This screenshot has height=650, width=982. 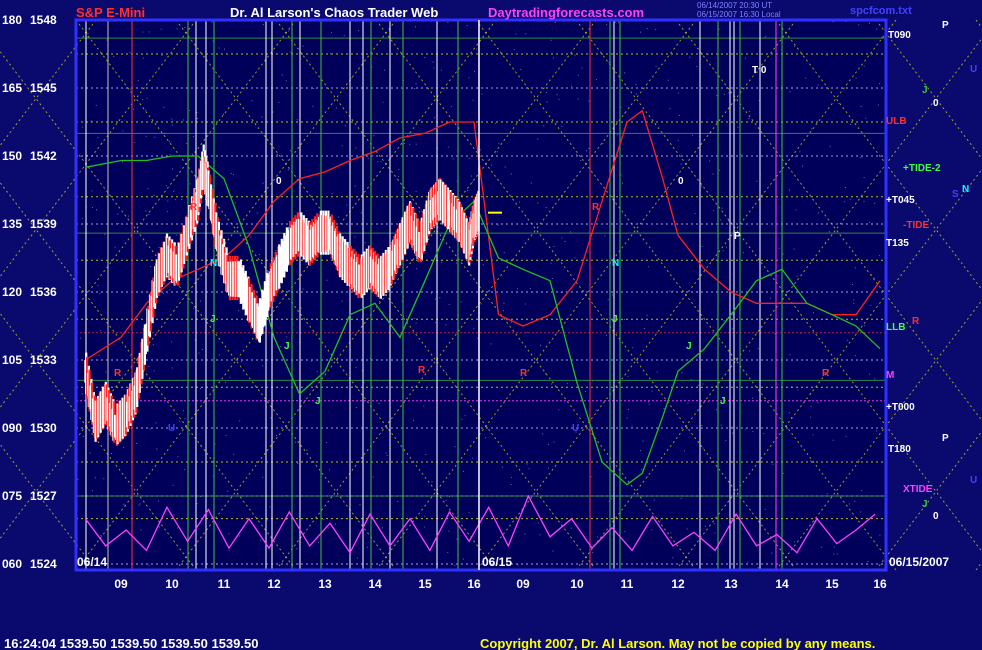 I want to click on far-right-marker: N, so click(x=965, y=189).